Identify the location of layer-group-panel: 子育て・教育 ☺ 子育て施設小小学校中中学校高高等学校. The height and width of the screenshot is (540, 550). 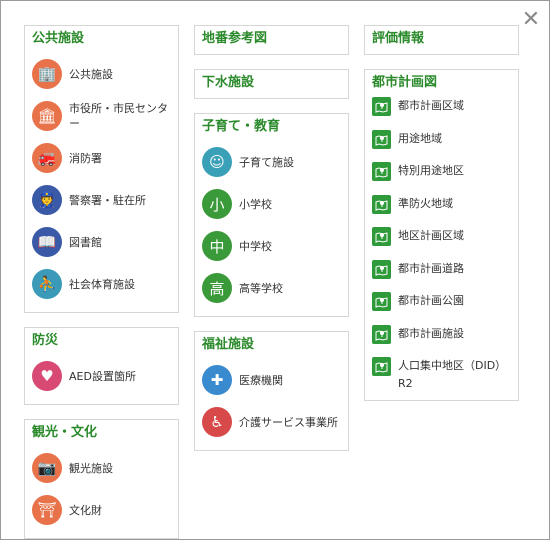
(271, 215).